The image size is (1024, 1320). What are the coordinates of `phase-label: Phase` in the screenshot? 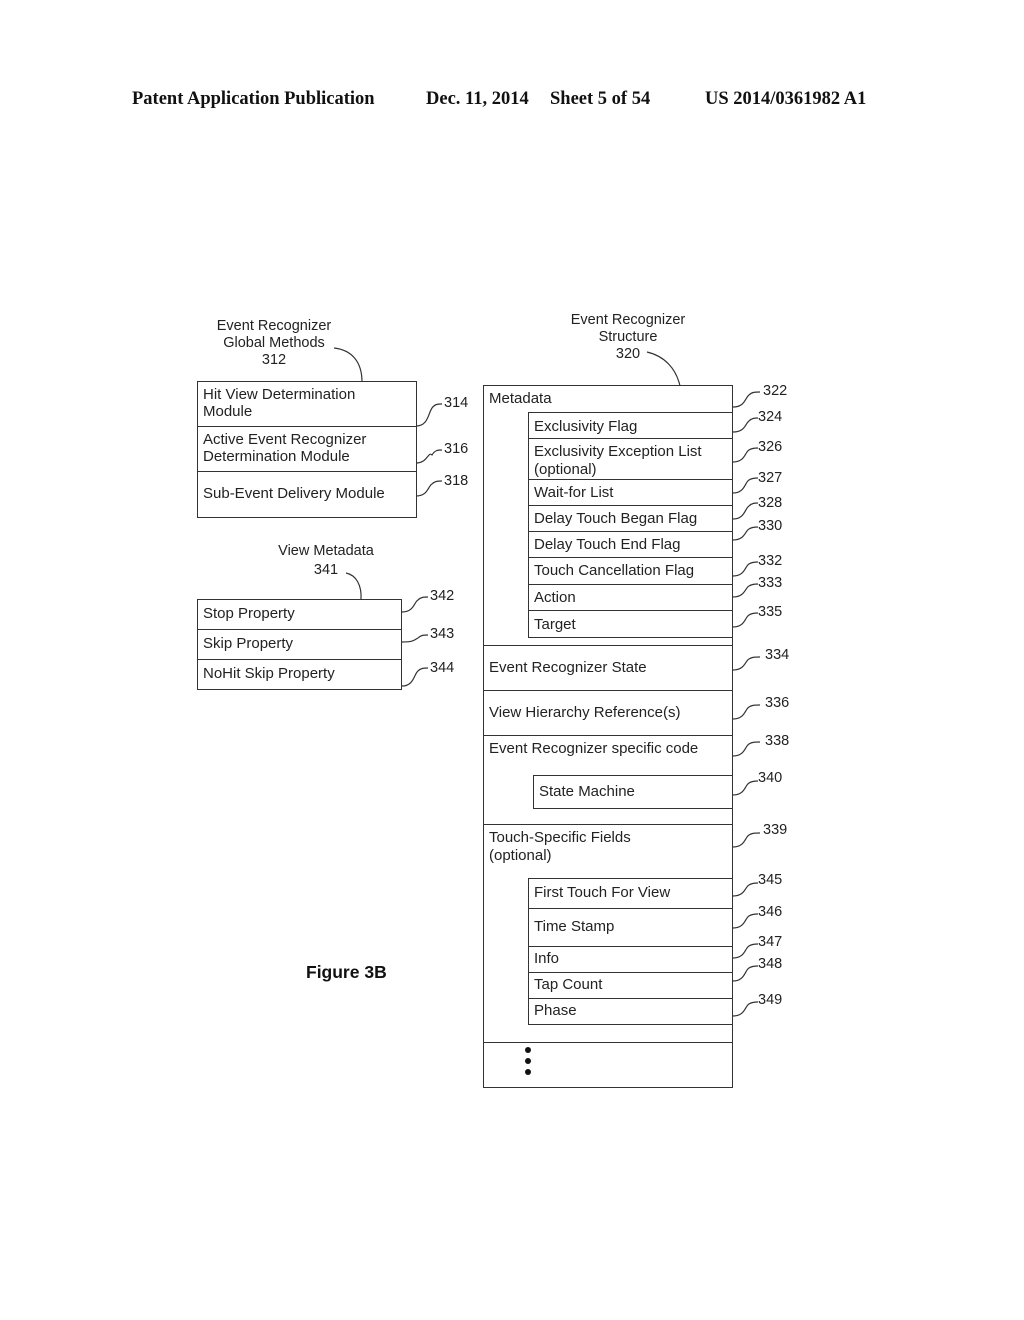 It's located at (555, 1010).